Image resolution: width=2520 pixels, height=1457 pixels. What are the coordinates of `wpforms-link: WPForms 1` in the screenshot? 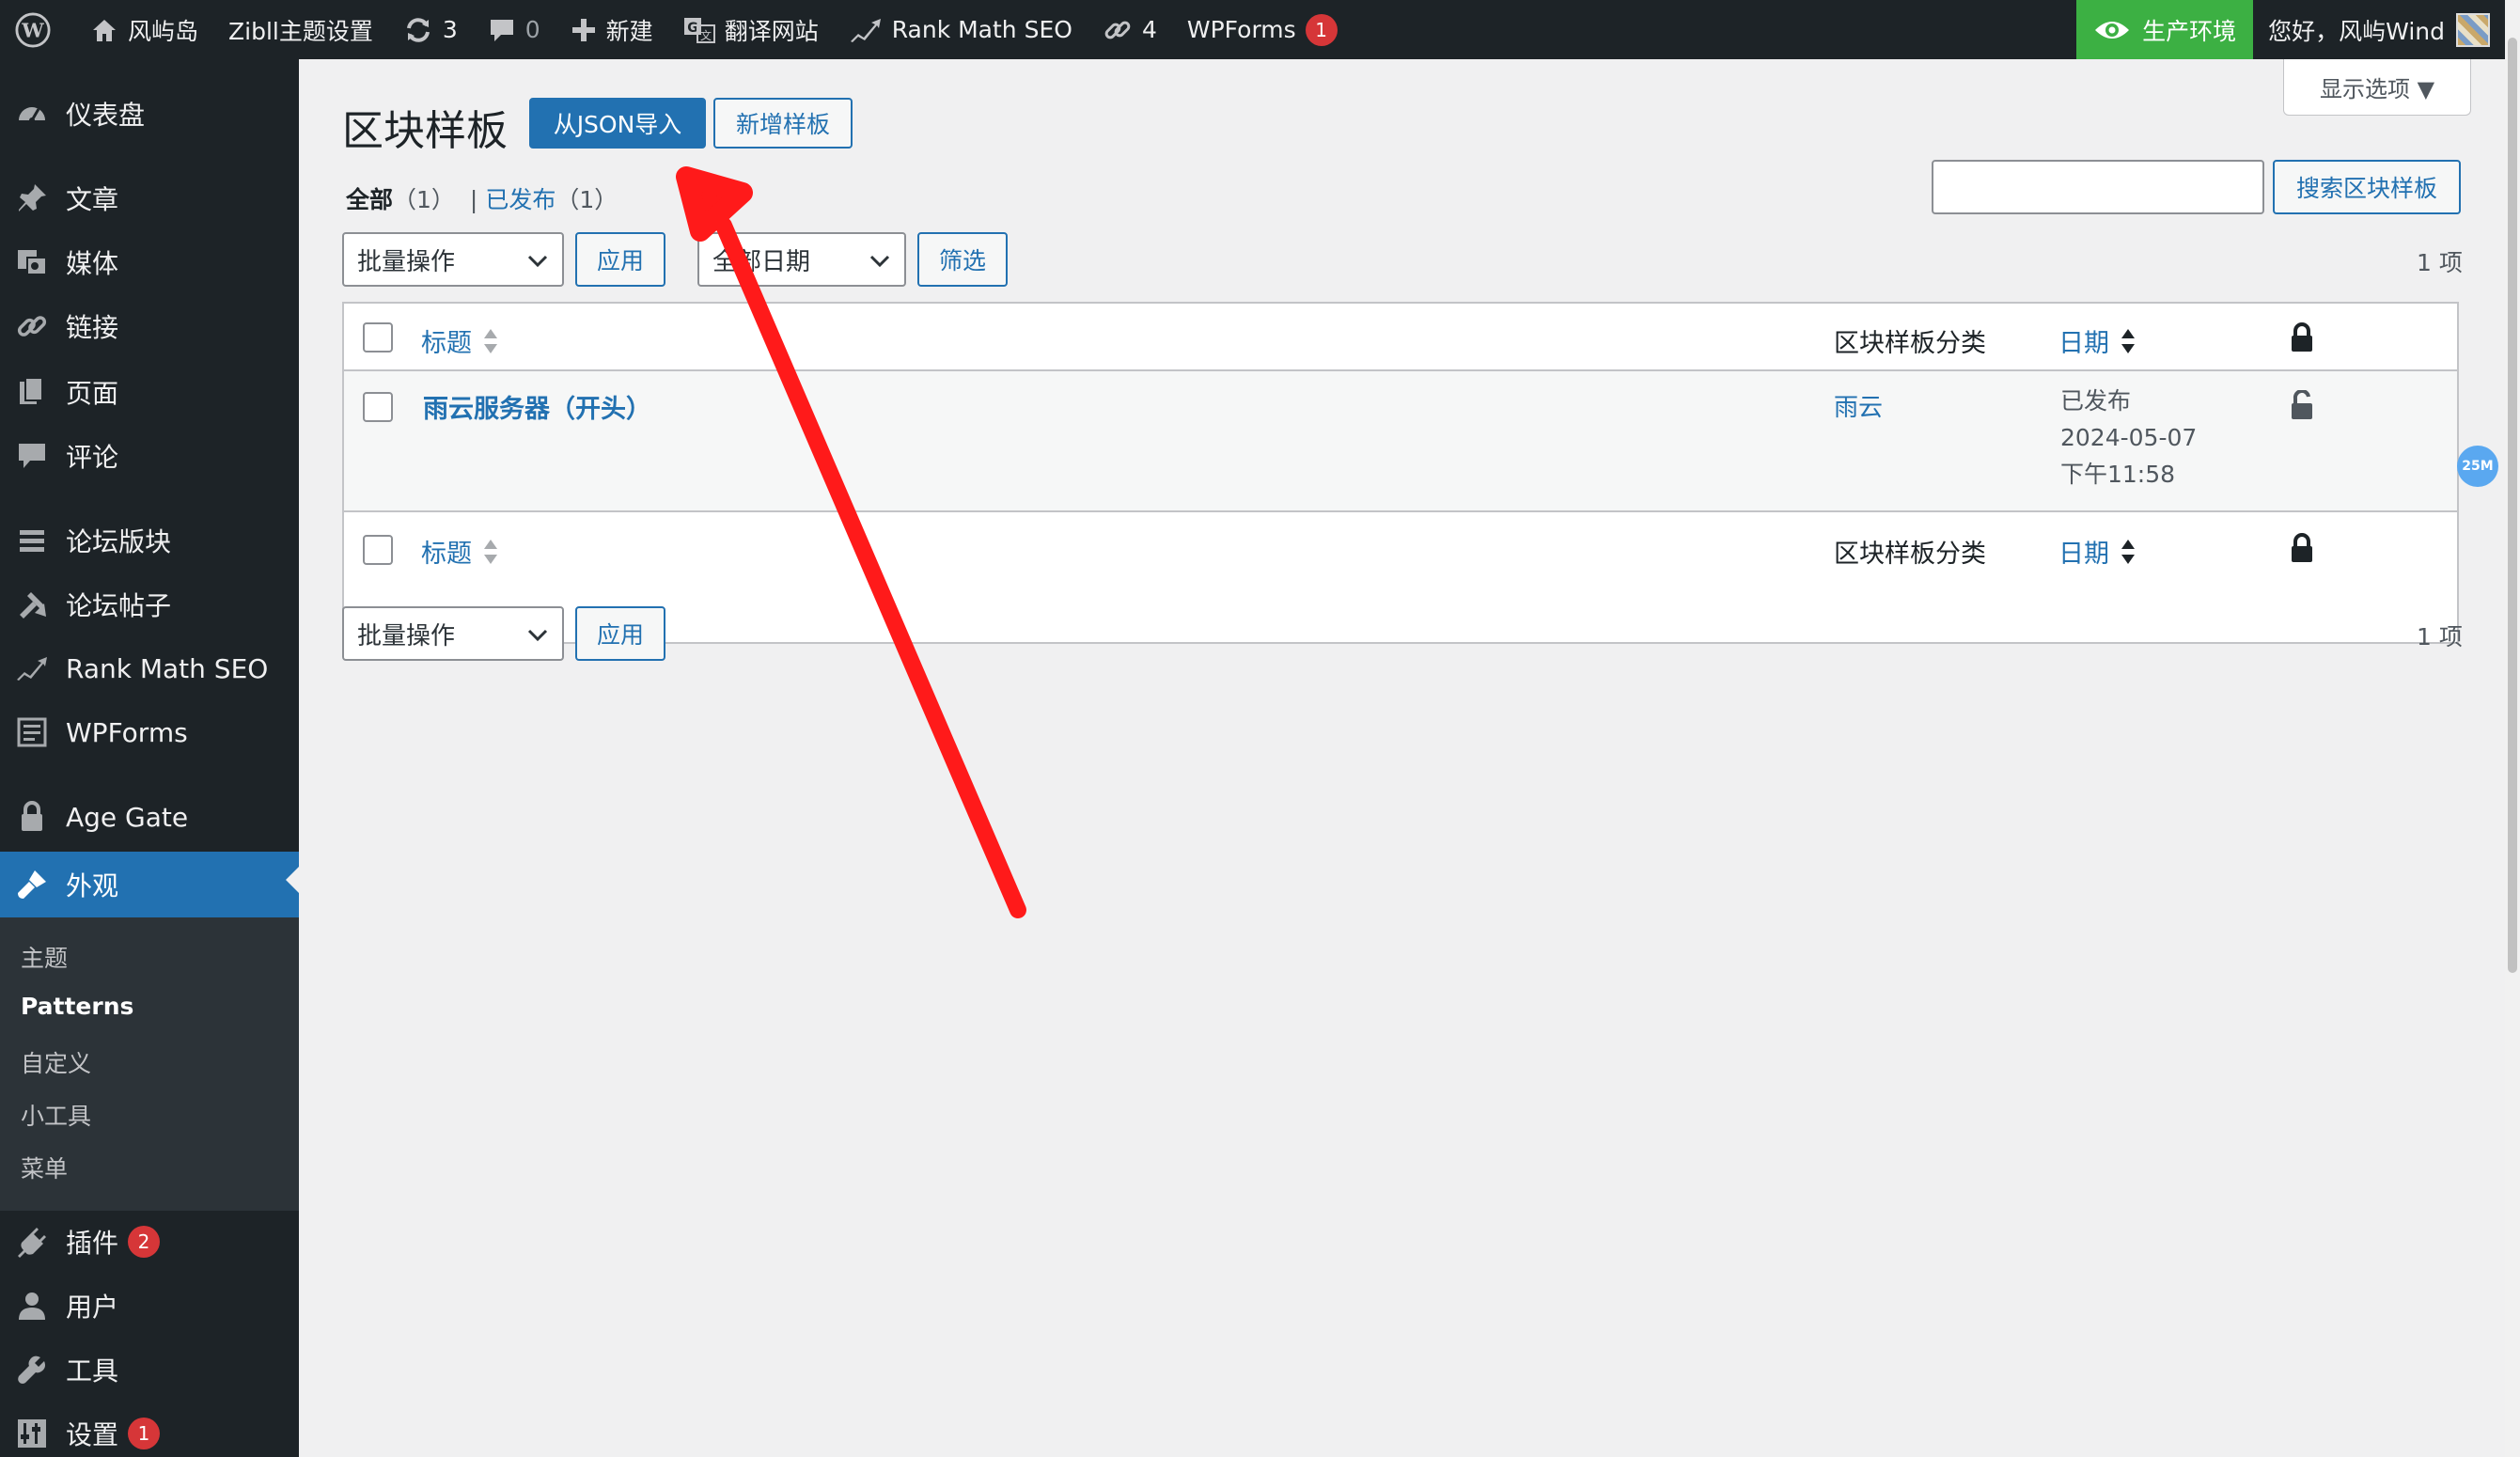 It's located at (1262, 29).